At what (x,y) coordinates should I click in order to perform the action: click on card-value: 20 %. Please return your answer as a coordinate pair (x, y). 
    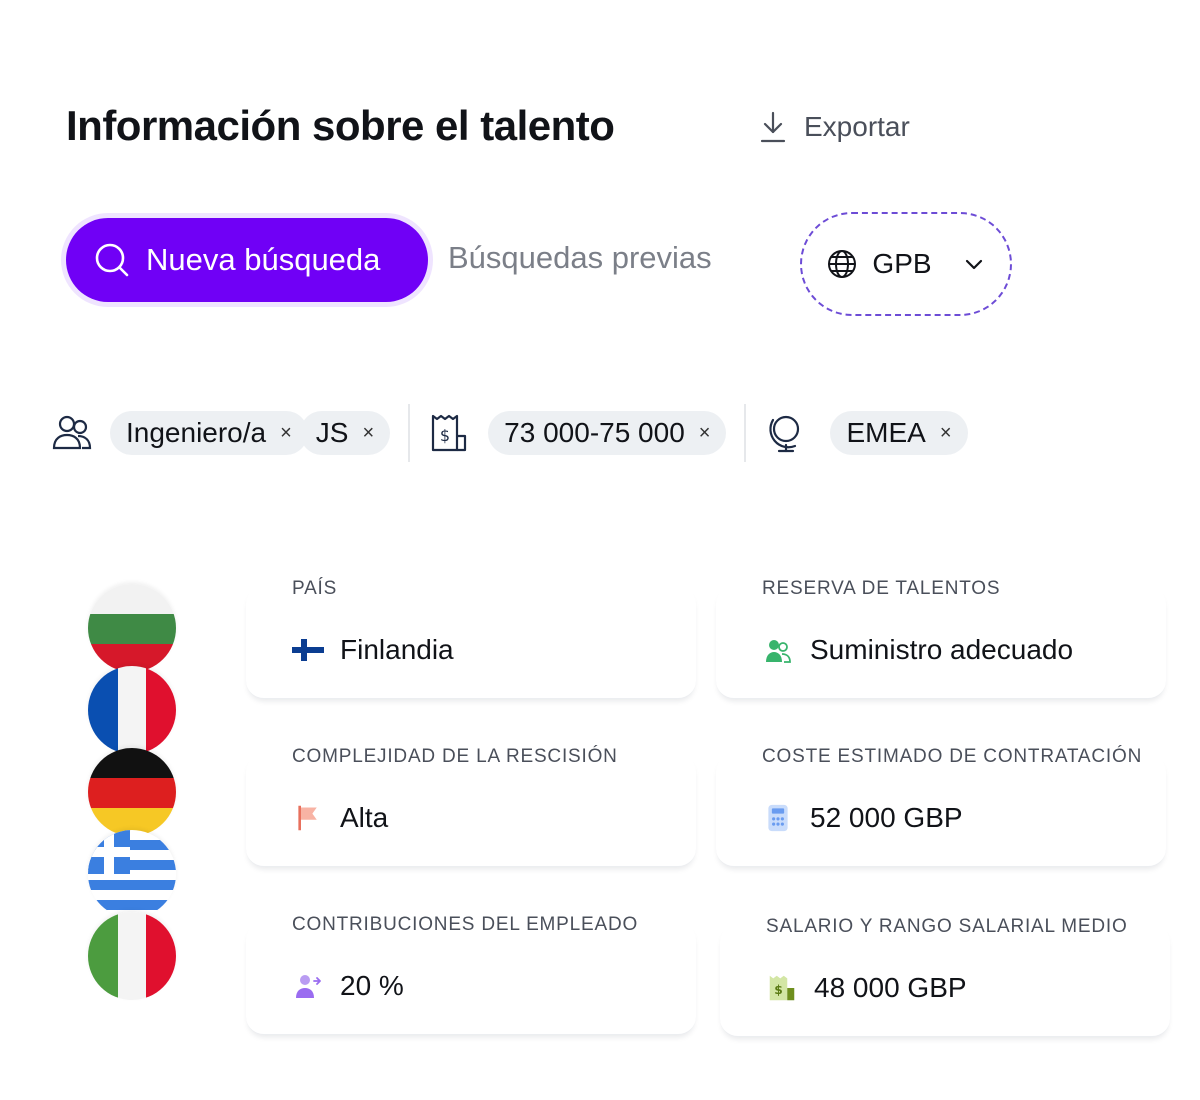
    Looking at the image, I should click on (348, 986).